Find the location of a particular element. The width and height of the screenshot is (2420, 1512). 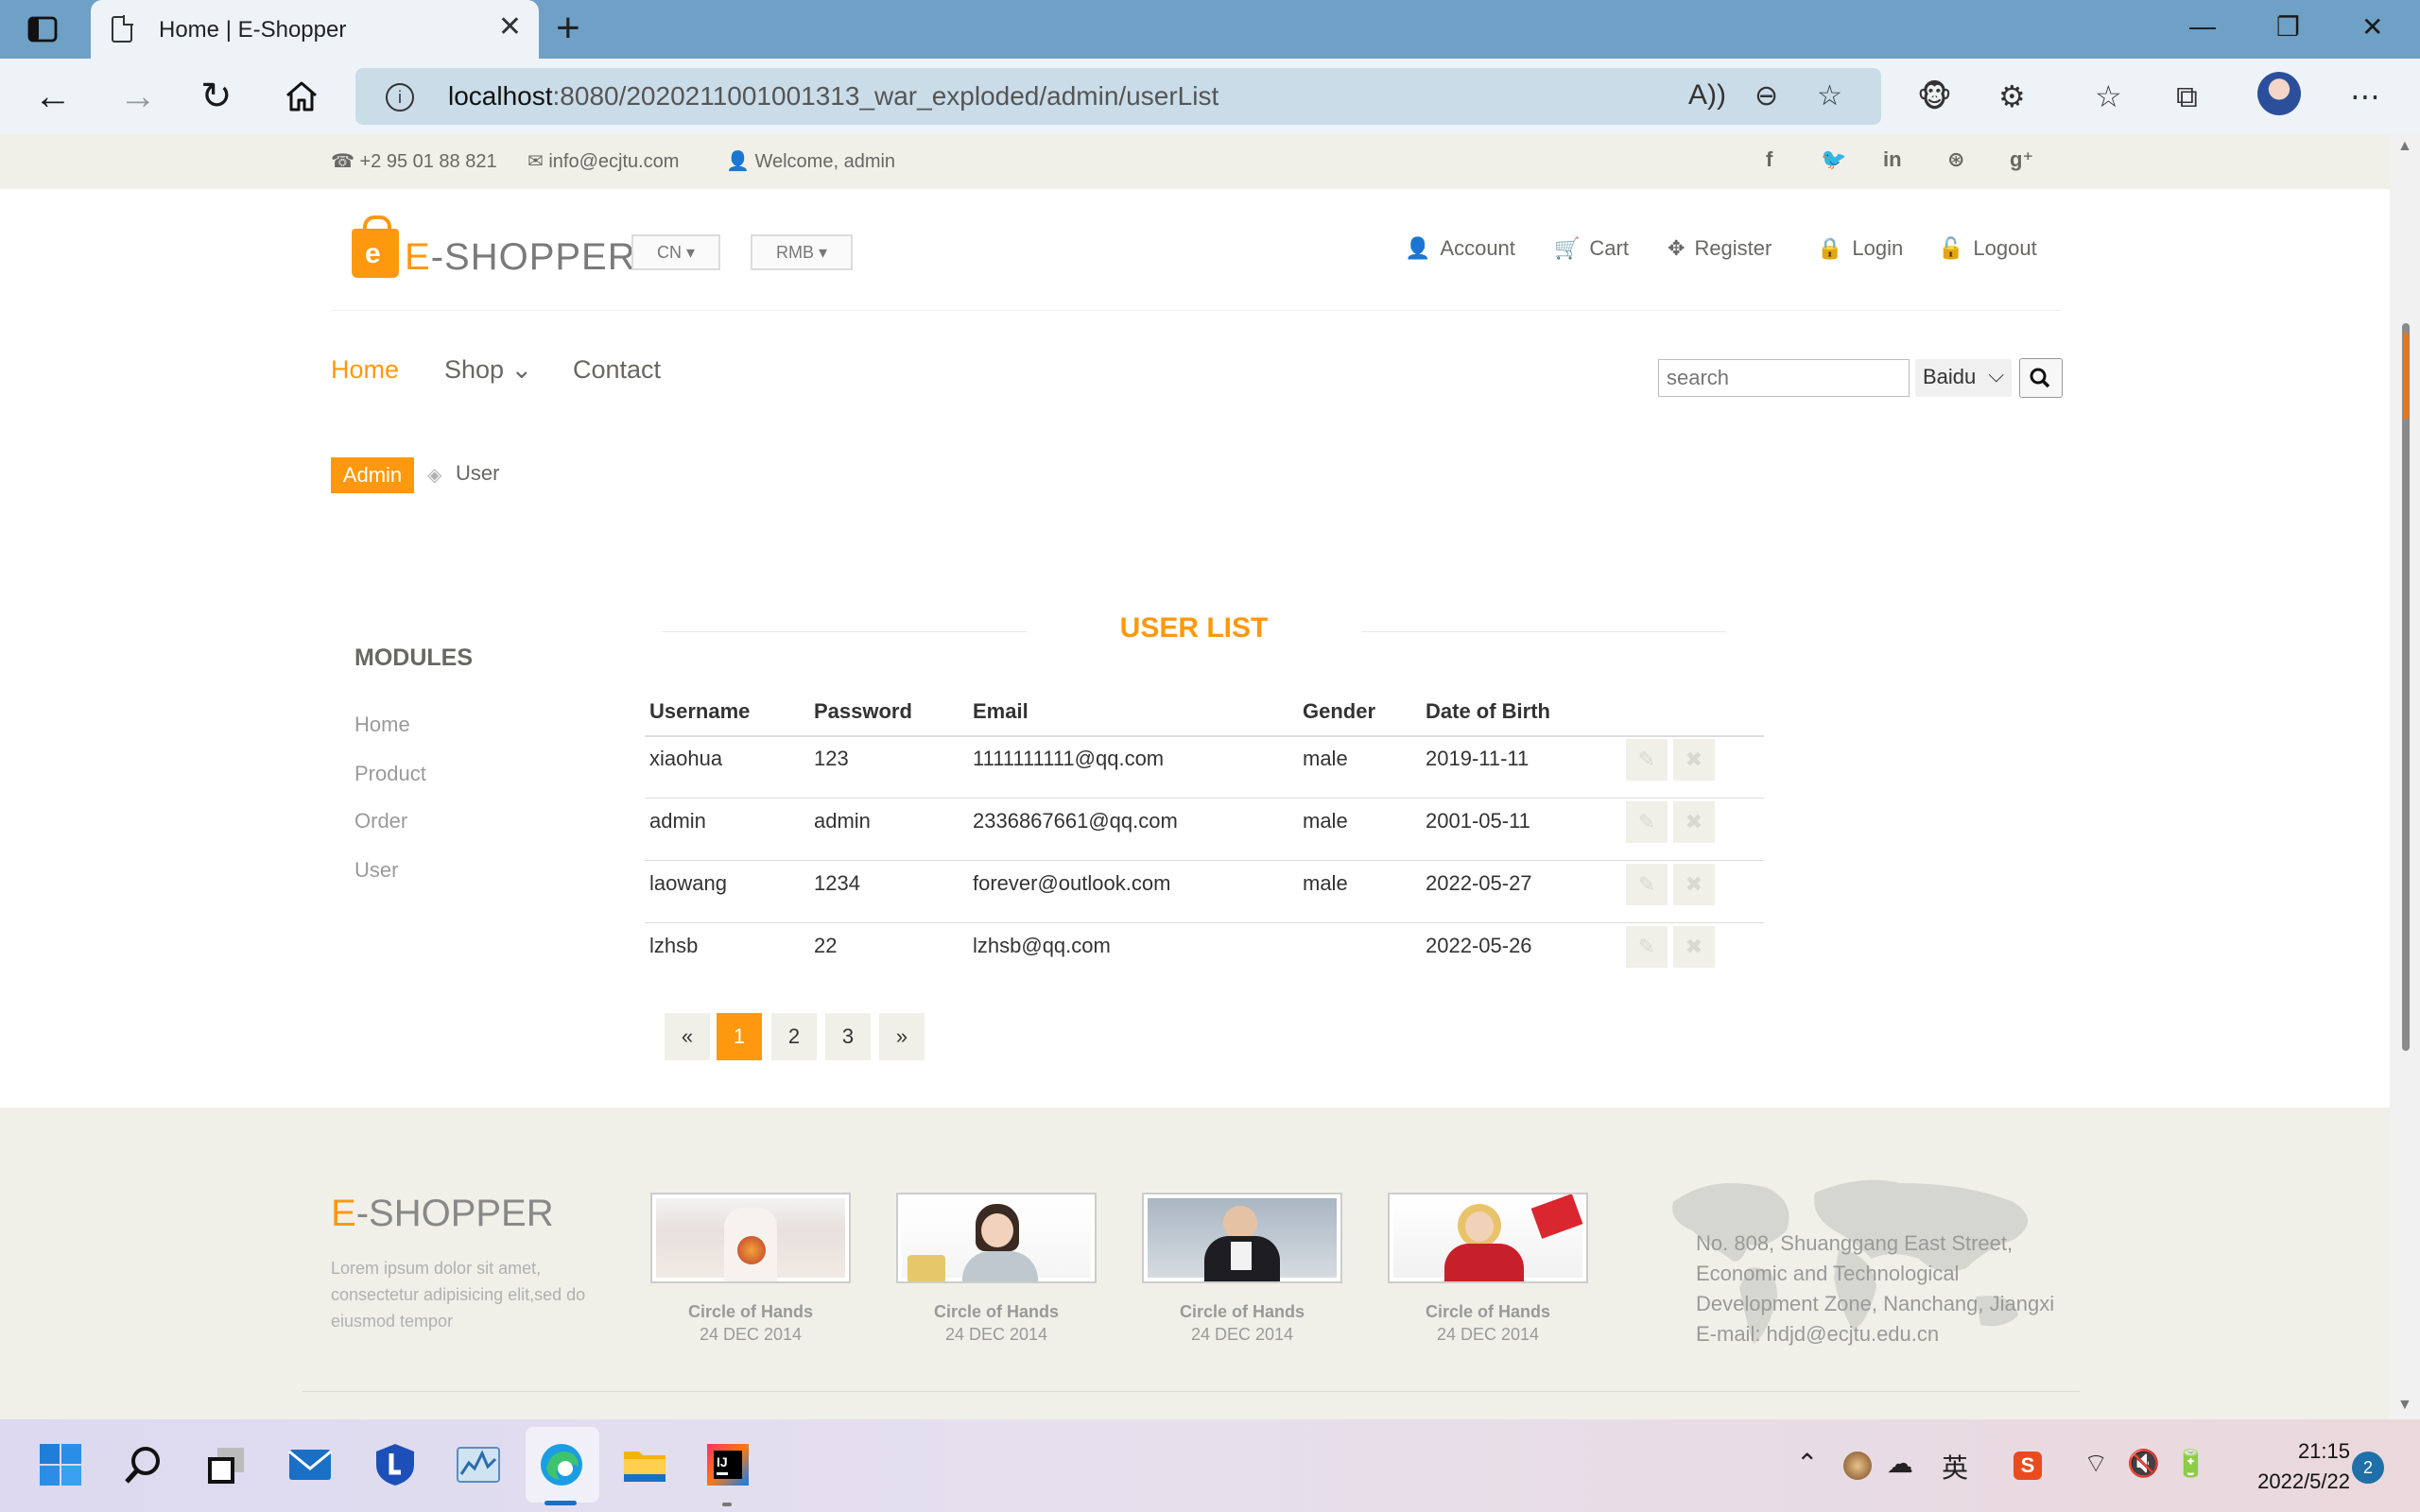

cell-gender: male is located at coordinates (1325, 821).